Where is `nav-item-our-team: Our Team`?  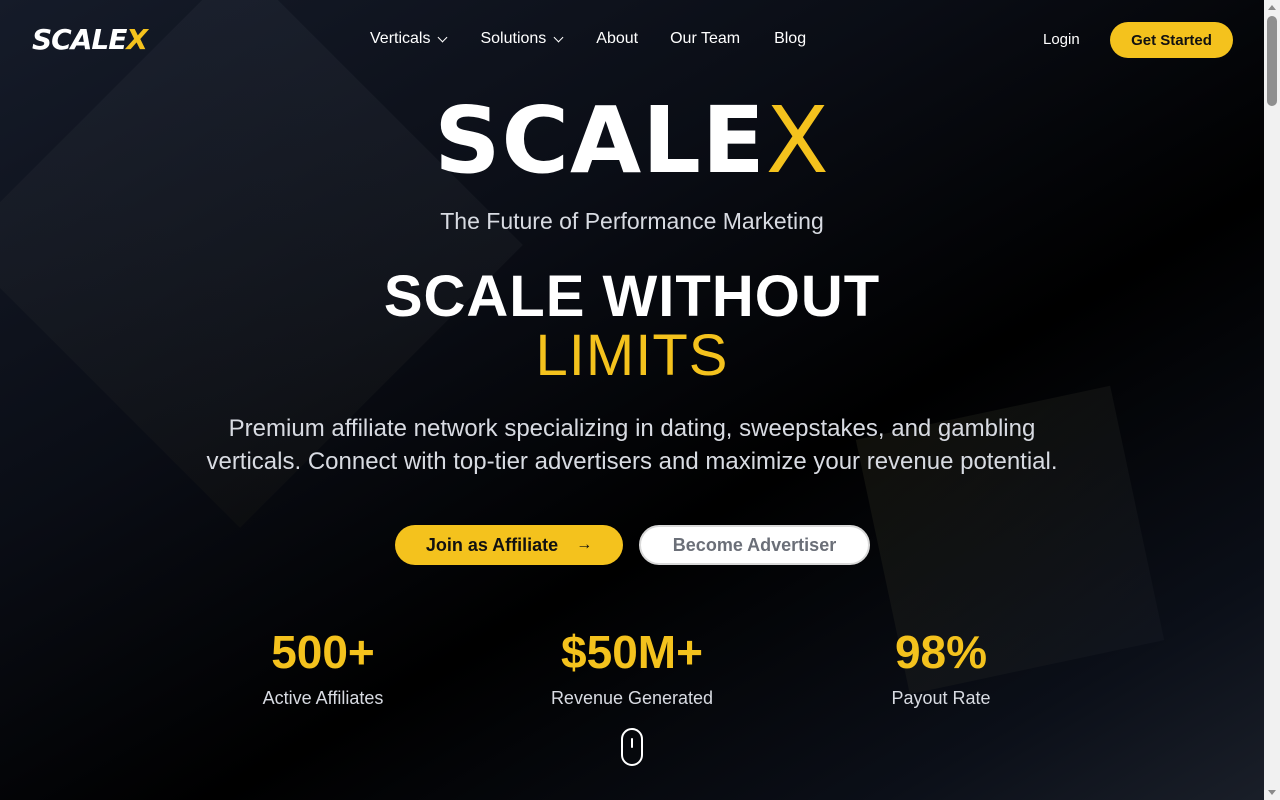 nav-item-our-team: Our Team is located at coordinates (705, 39).